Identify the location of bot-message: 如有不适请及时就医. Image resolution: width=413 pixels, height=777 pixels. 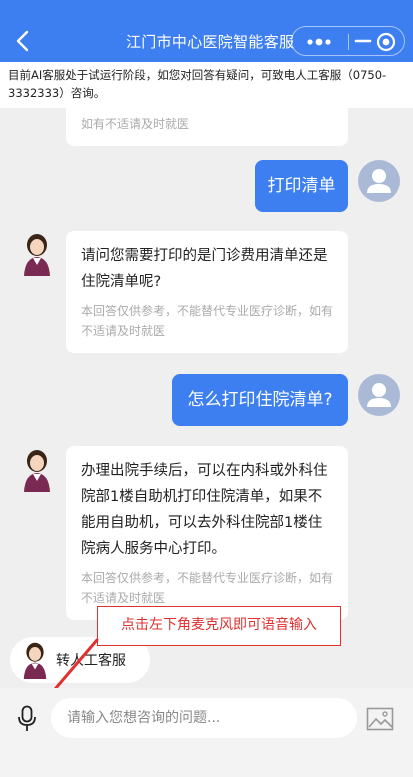
(207, 127).